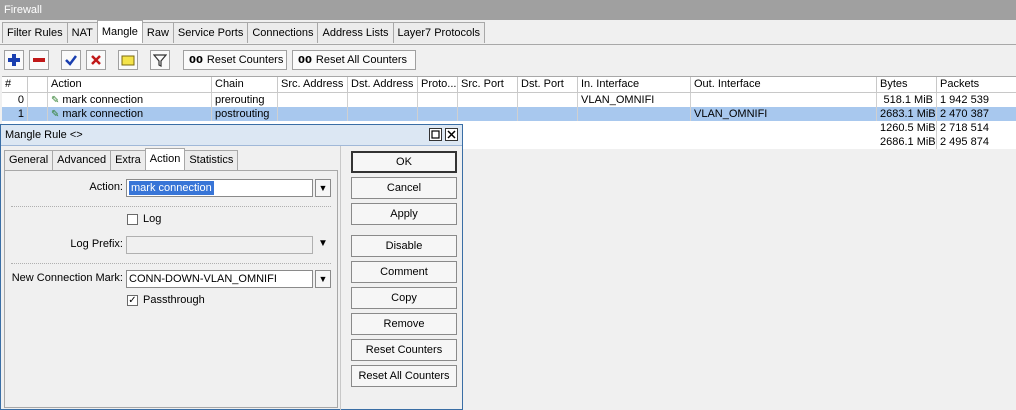 Image resolution: width=1016 pixels, height=410 pixels. What do you see at coordinates (355, 32) in the screenshot?
I see `tab-address-lists: Address Lists` at bounding box center [355, 32].